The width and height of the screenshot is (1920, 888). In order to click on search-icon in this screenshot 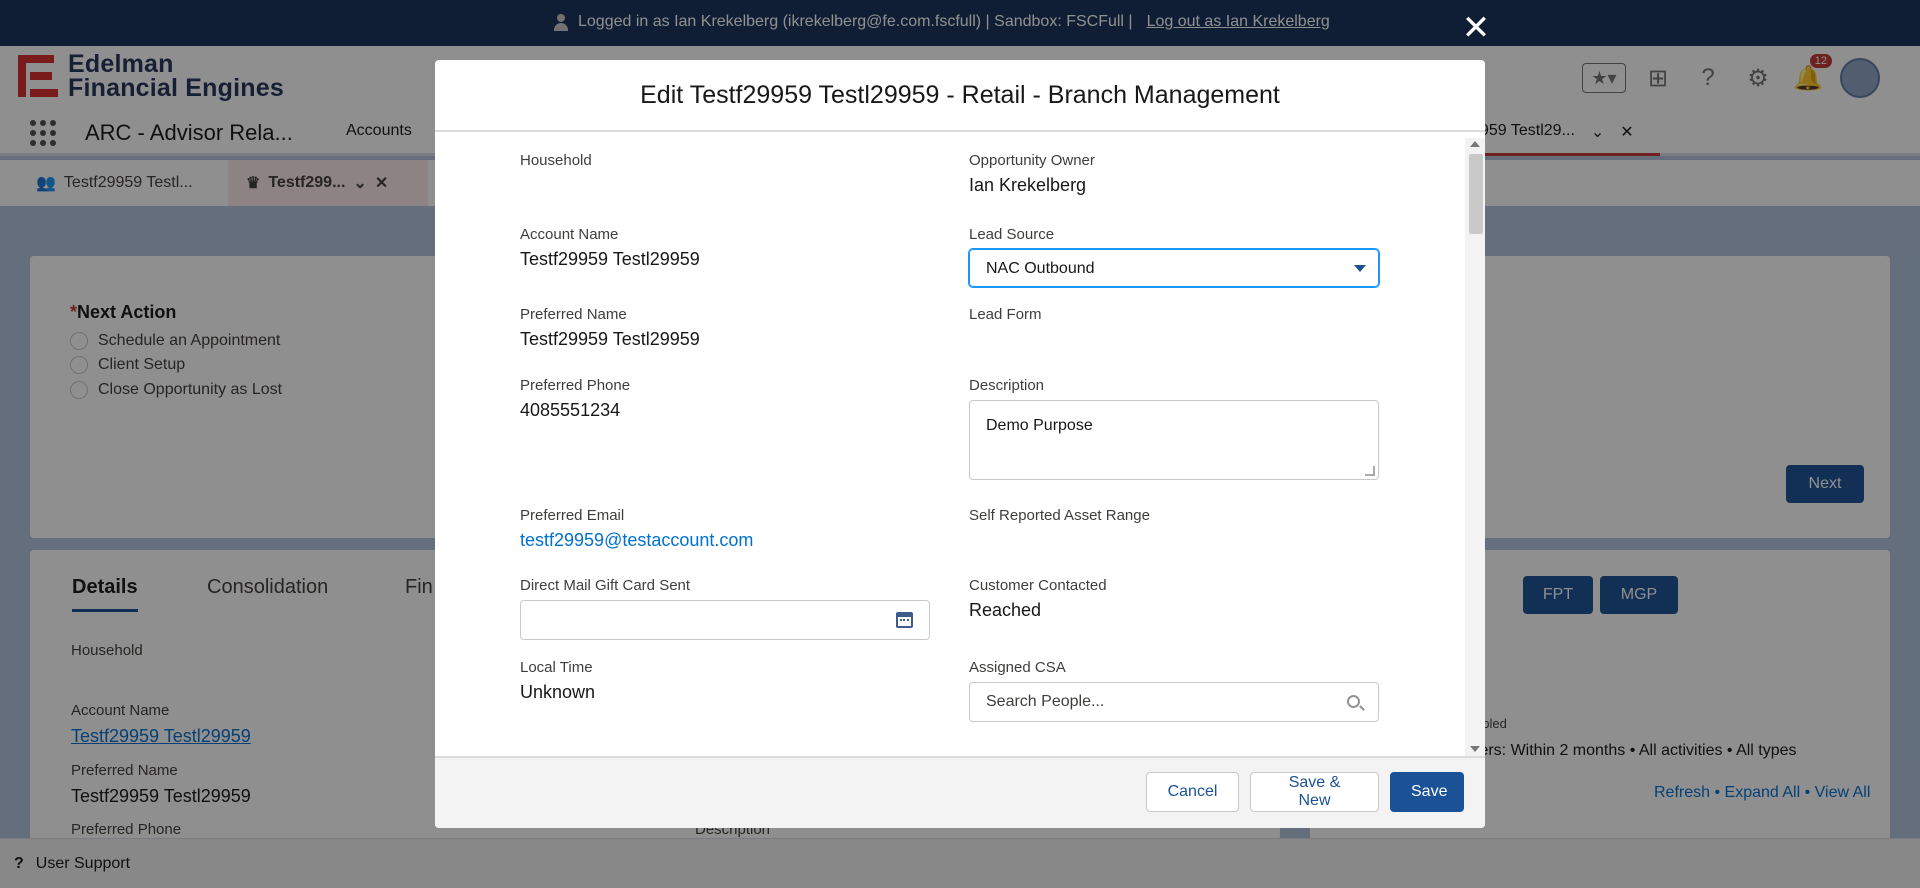, I will do `click(1353, 701)`.